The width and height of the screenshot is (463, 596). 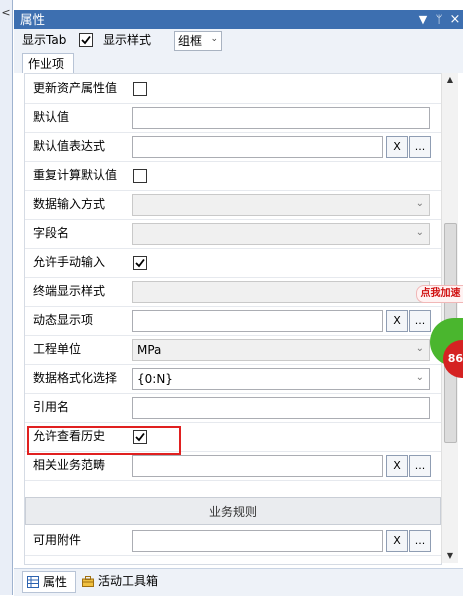 What do you see at coordinates (257, 541) in the screenshot?
I see `attachments-input` at bounding box center [257, 541].